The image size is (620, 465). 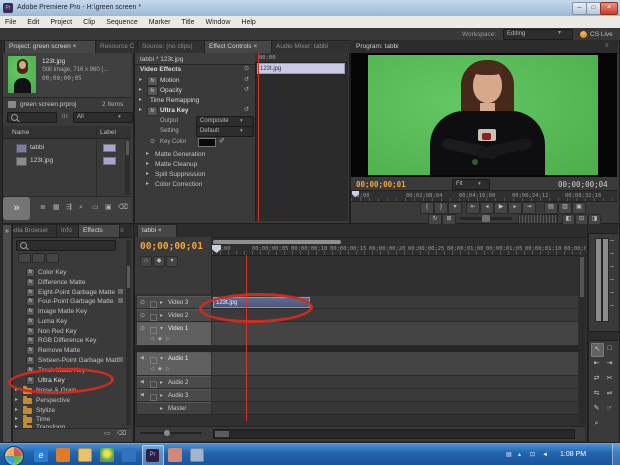 I want to click on track-select-tool: □, so click(x=609, y=349).